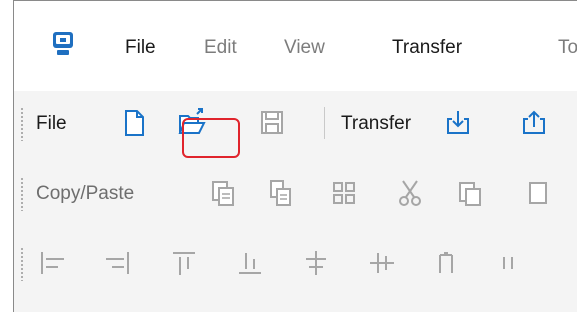 The image size is (577, 312). I want to click on align-left-icon, so click(52, 263).